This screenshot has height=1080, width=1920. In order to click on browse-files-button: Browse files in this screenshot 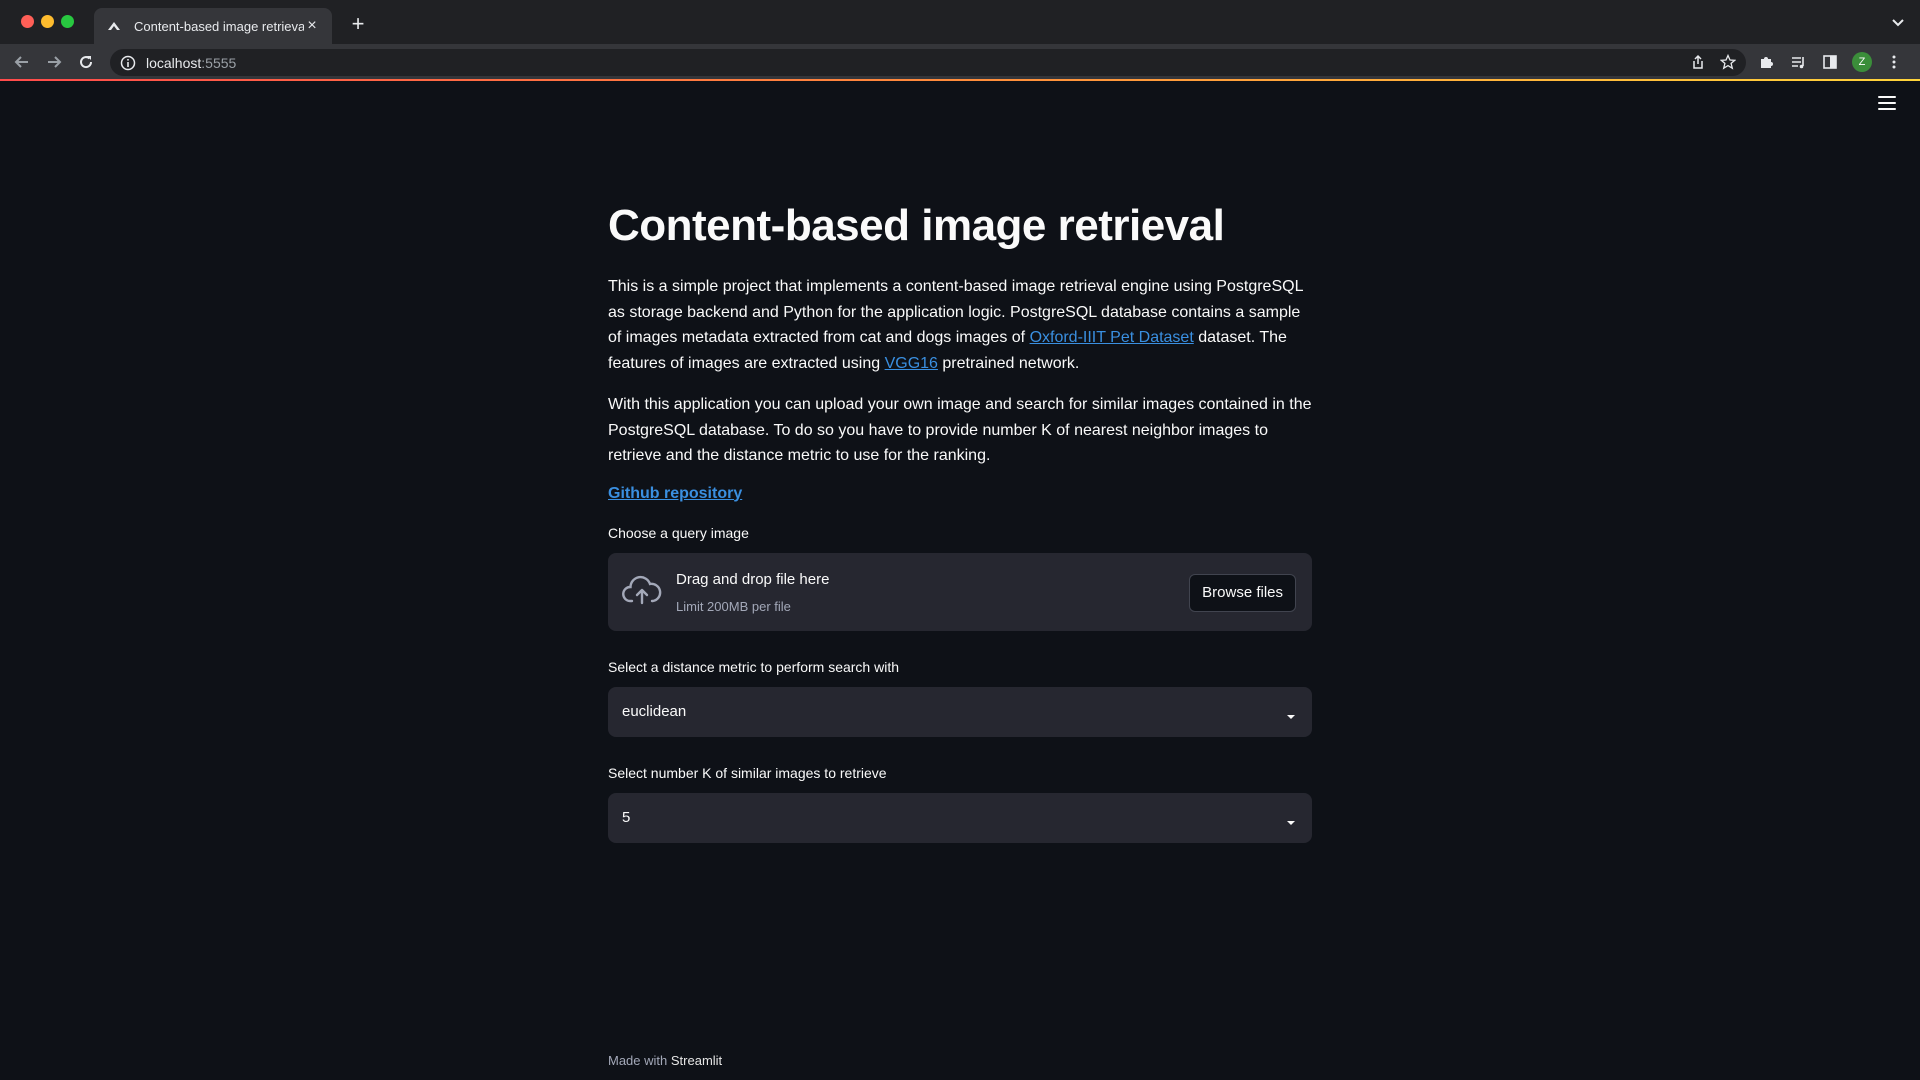, I will do `click(1242, 592)`.